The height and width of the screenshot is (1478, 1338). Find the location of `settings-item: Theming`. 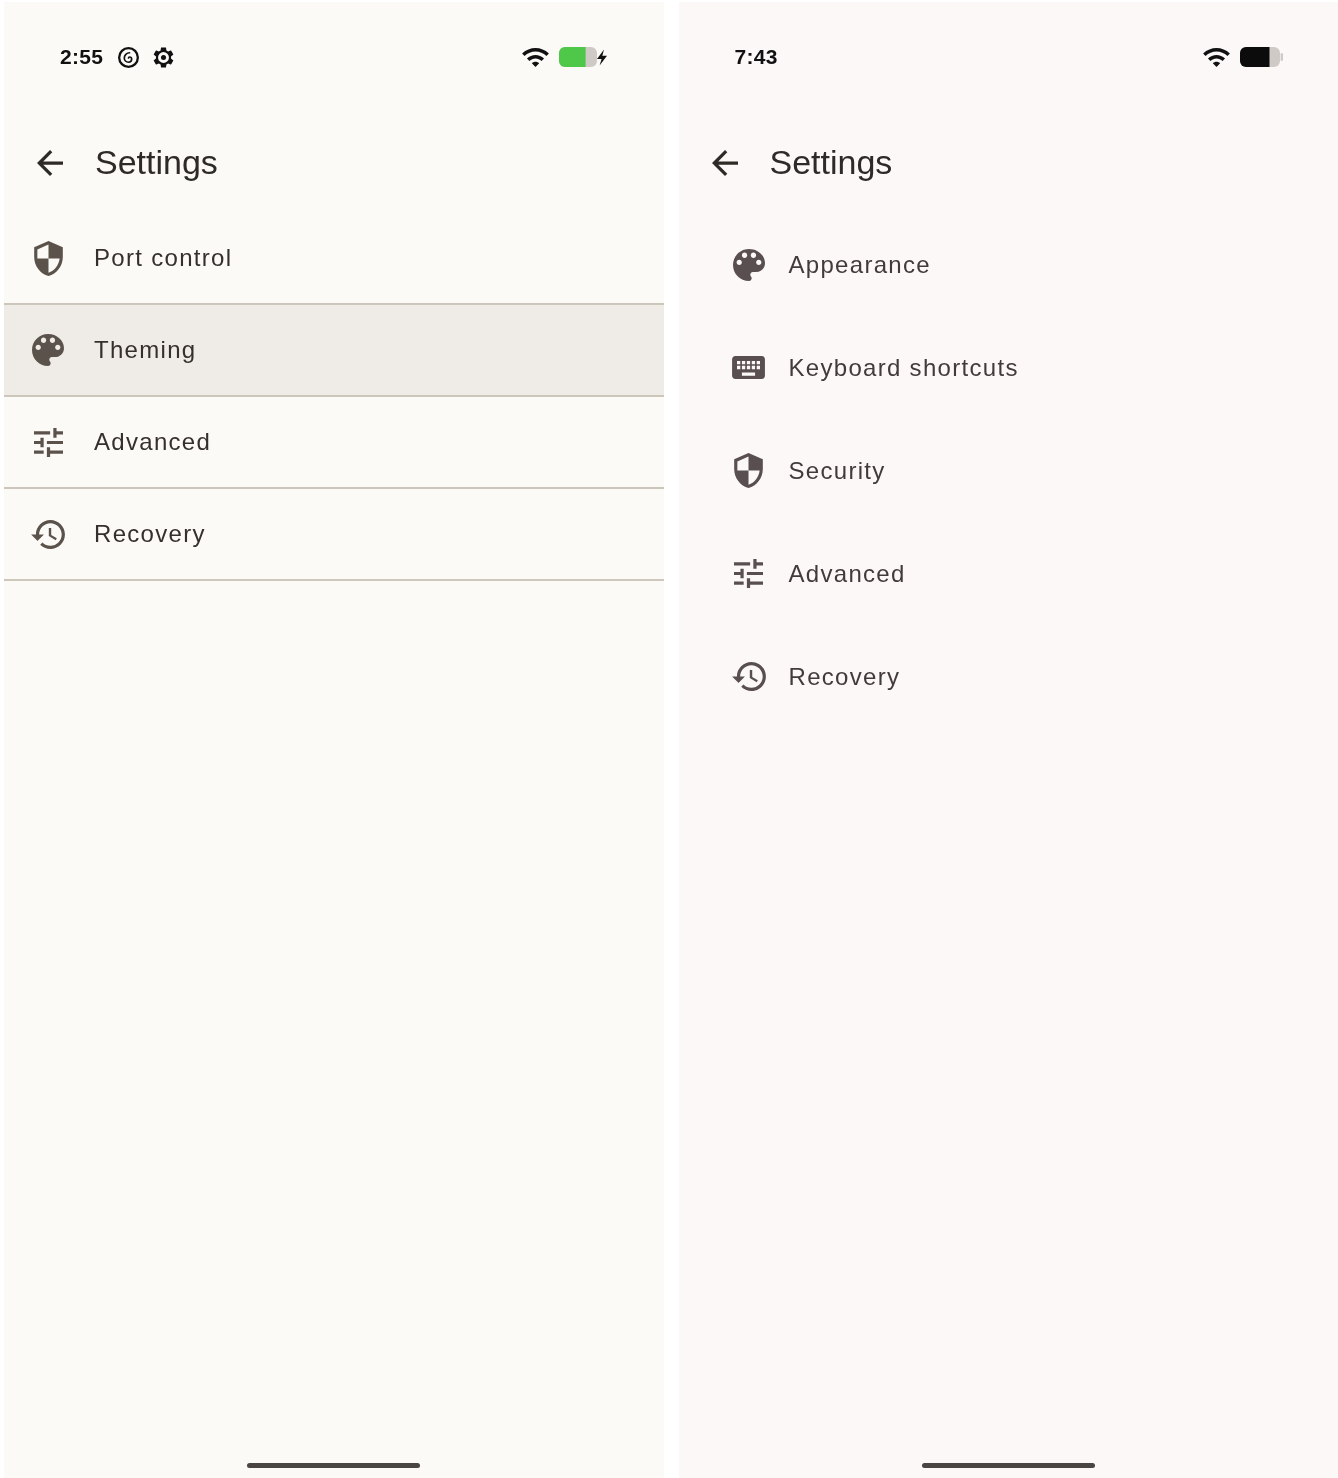

settings-item: Theming is located at coordinates (334, 350).